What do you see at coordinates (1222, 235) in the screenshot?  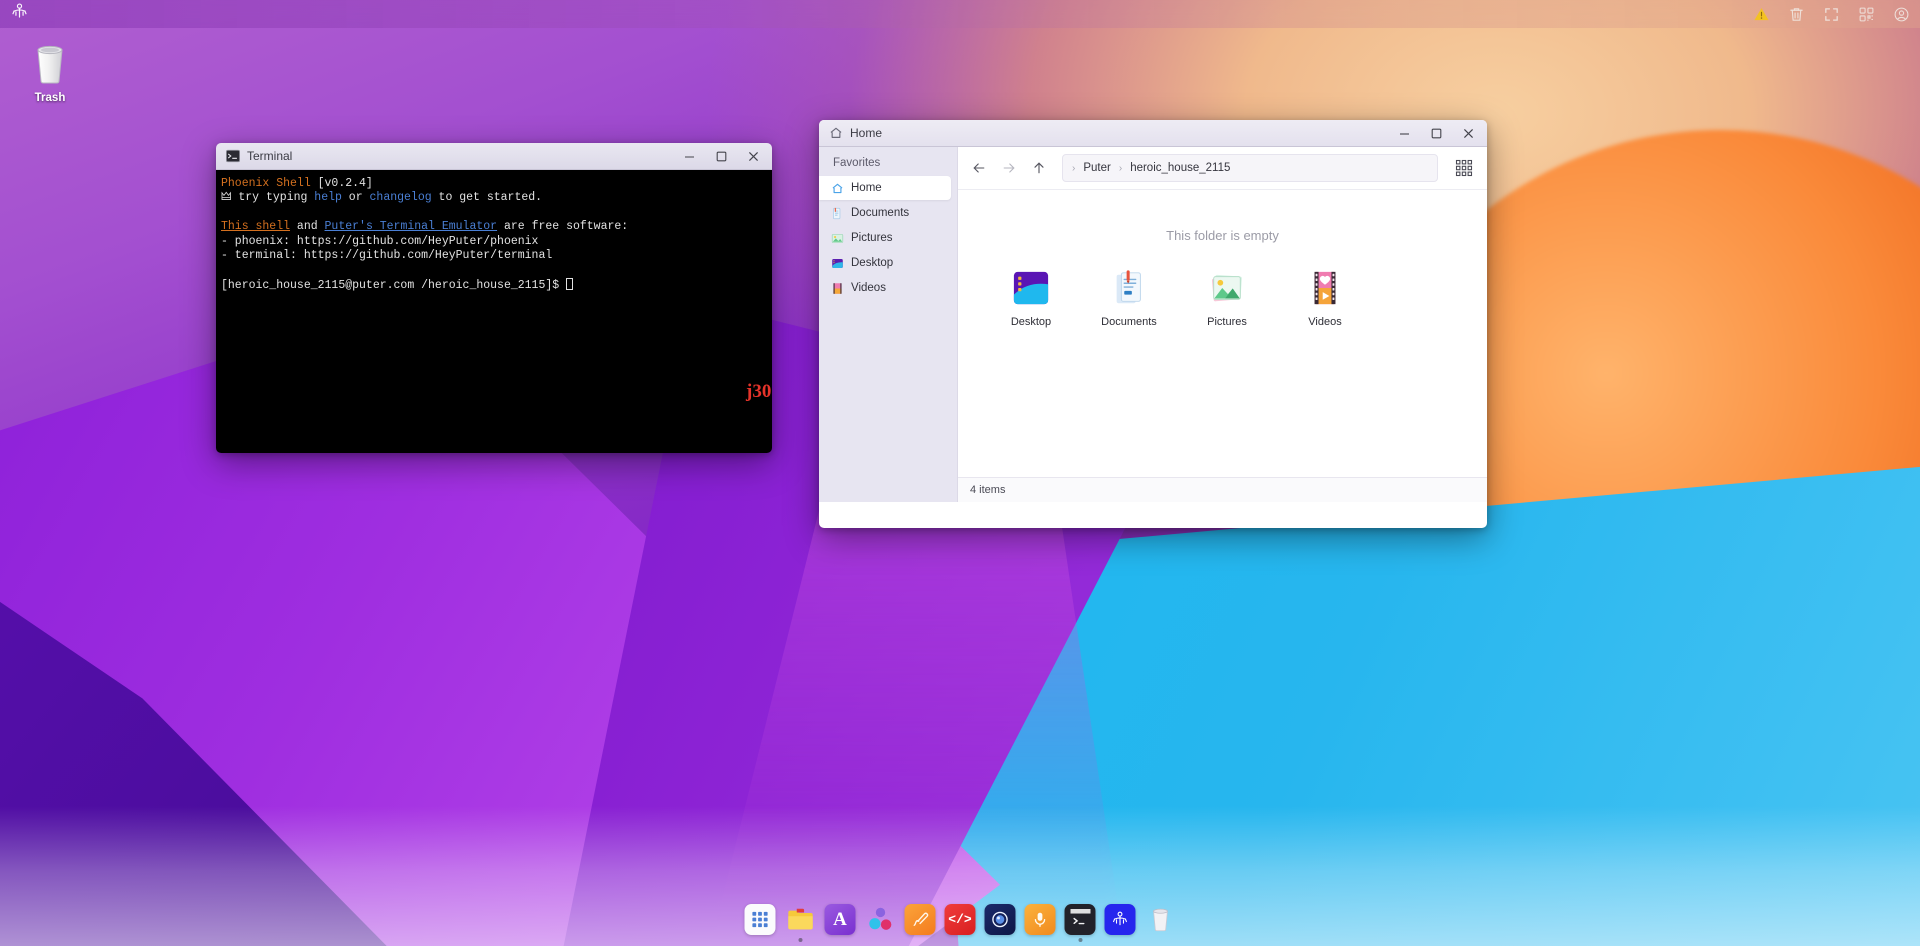 I see `empty-folder-message: This folder is empty` at bounding box center [1222, 235].